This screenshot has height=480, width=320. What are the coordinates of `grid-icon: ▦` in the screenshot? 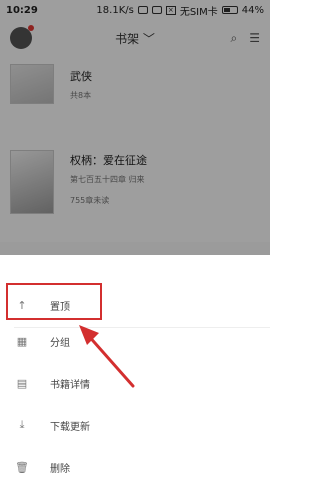 It's located at (22, 341).